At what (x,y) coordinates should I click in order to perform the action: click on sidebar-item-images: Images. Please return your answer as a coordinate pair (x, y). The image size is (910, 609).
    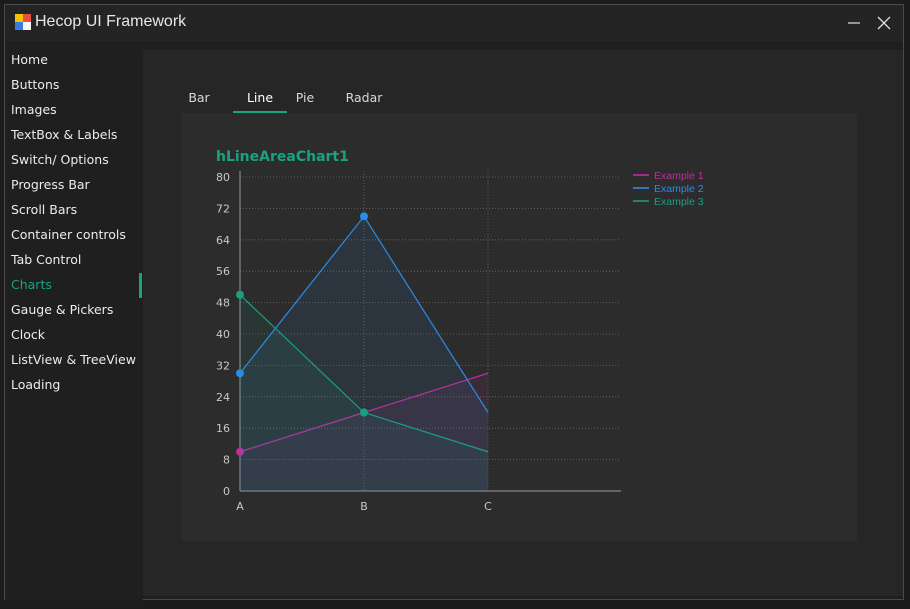
    Looking at the image, I should click on (34, 110).